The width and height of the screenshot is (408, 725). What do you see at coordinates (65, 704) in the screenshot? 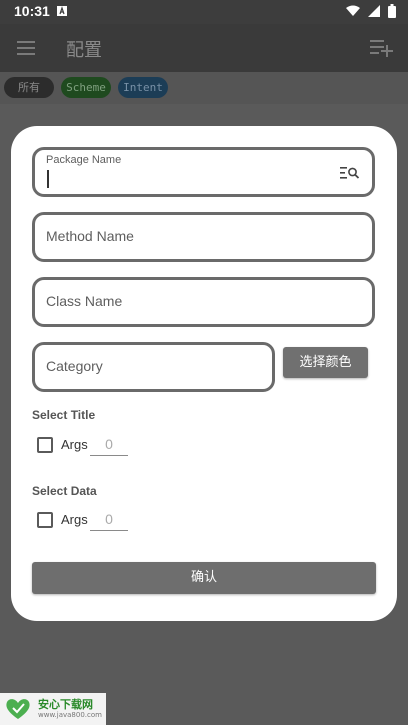
I see `watermark-brand: 安心下载网` at bounding box center [65, 704].